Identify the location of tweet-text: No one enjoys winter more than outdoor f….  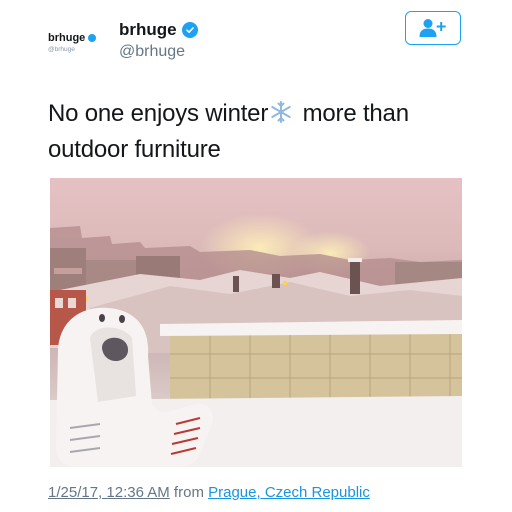
(258, 132).